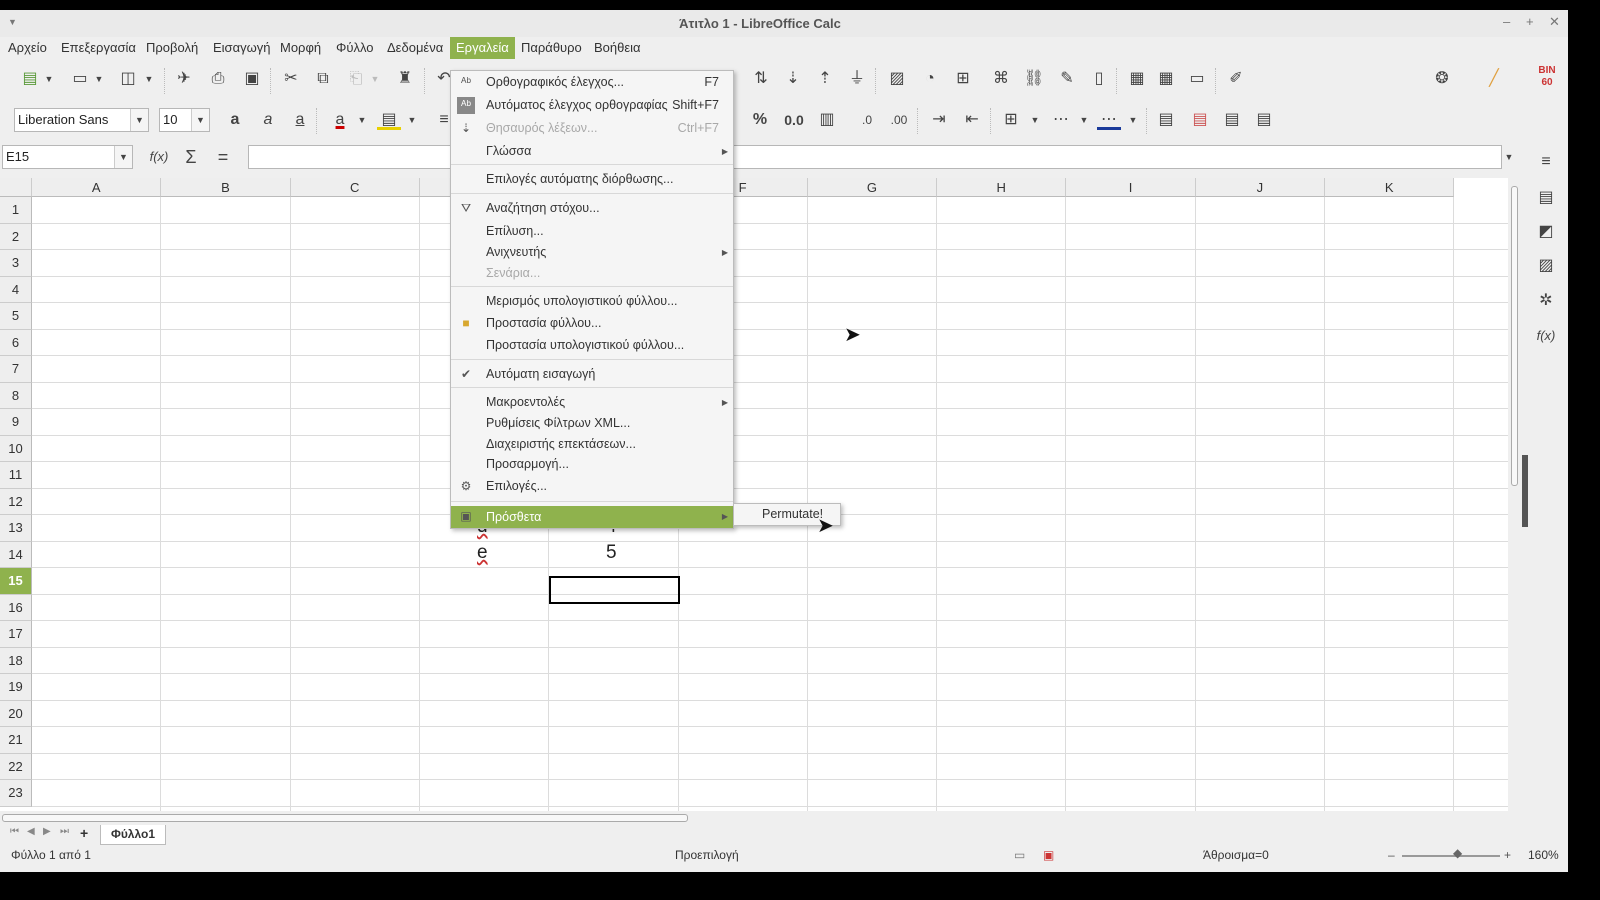  What do you see at coordinates (1515, 494) in the screenshot?
I see `vertical-scrollbar` at bounding box center [1515, 494].